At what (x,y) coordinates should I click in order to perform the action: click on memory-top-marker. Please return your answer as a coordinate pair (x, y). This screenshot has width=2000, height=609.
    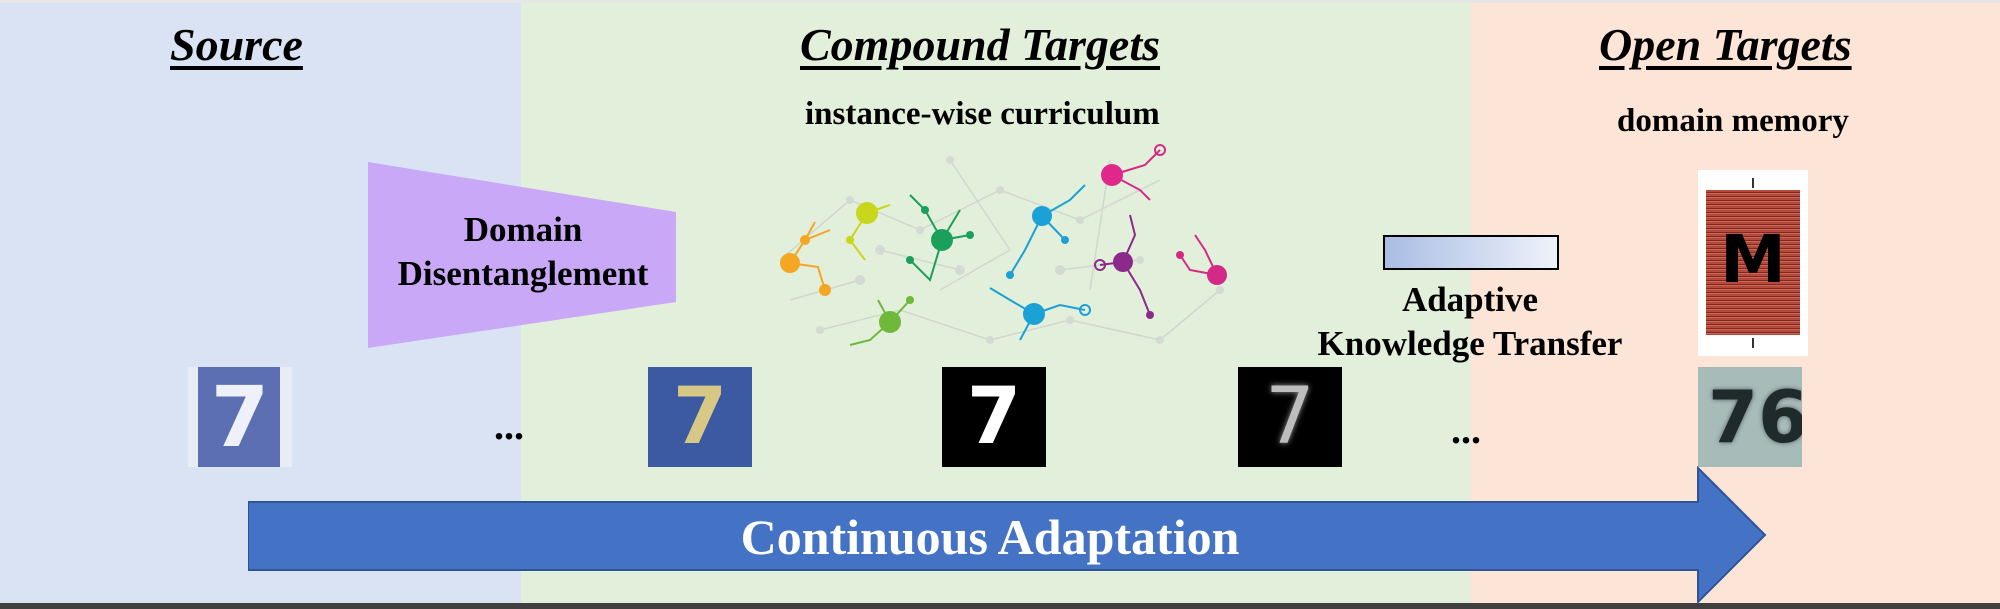
    Looking at the image, I should click on (1753, 183).